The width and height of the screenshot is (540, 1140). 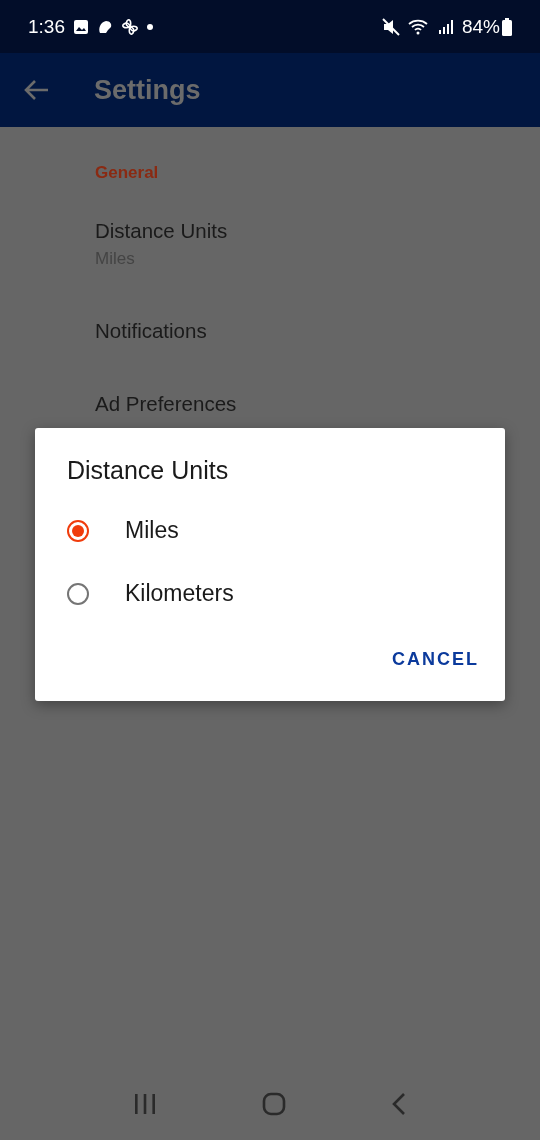 I want to click on back-icon, so click(x=399, y=1104).